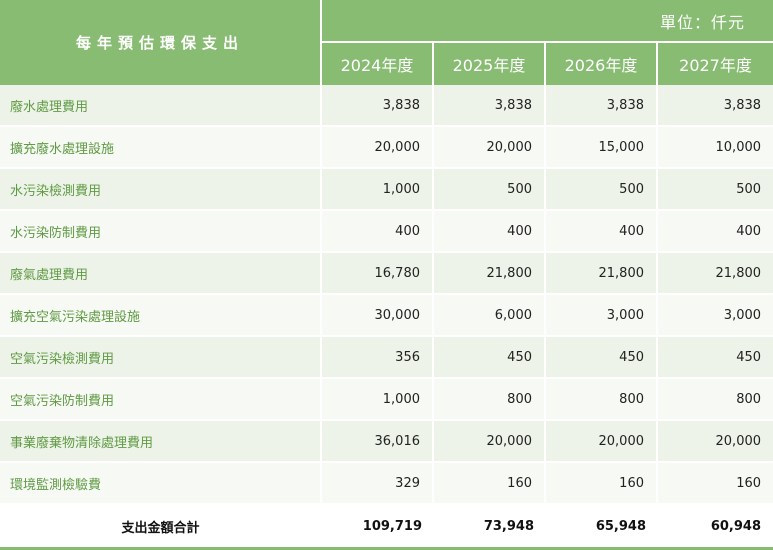 This screenshot has height=550, width=773. I want to click on table-row: 空氣污染防制費用 1,000 800 800 800, so click(386, 400).